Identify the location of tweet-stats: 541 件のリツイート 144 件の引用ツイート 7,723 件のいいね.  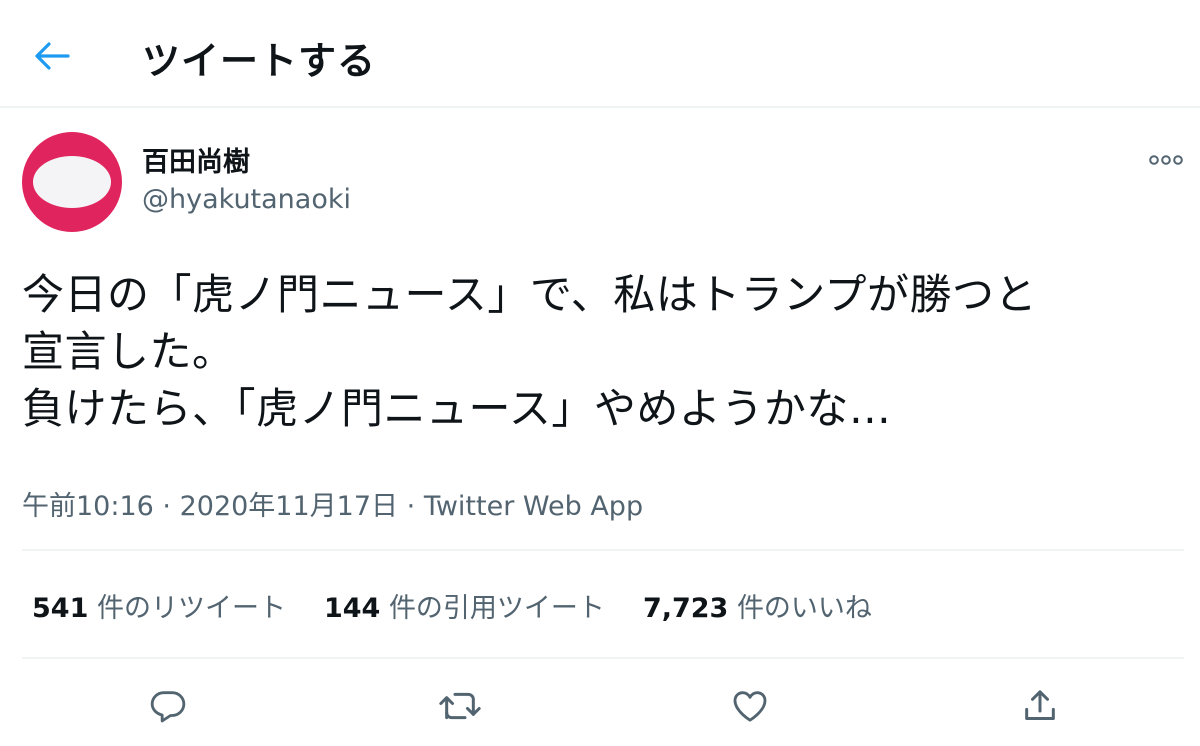
(452, 605).